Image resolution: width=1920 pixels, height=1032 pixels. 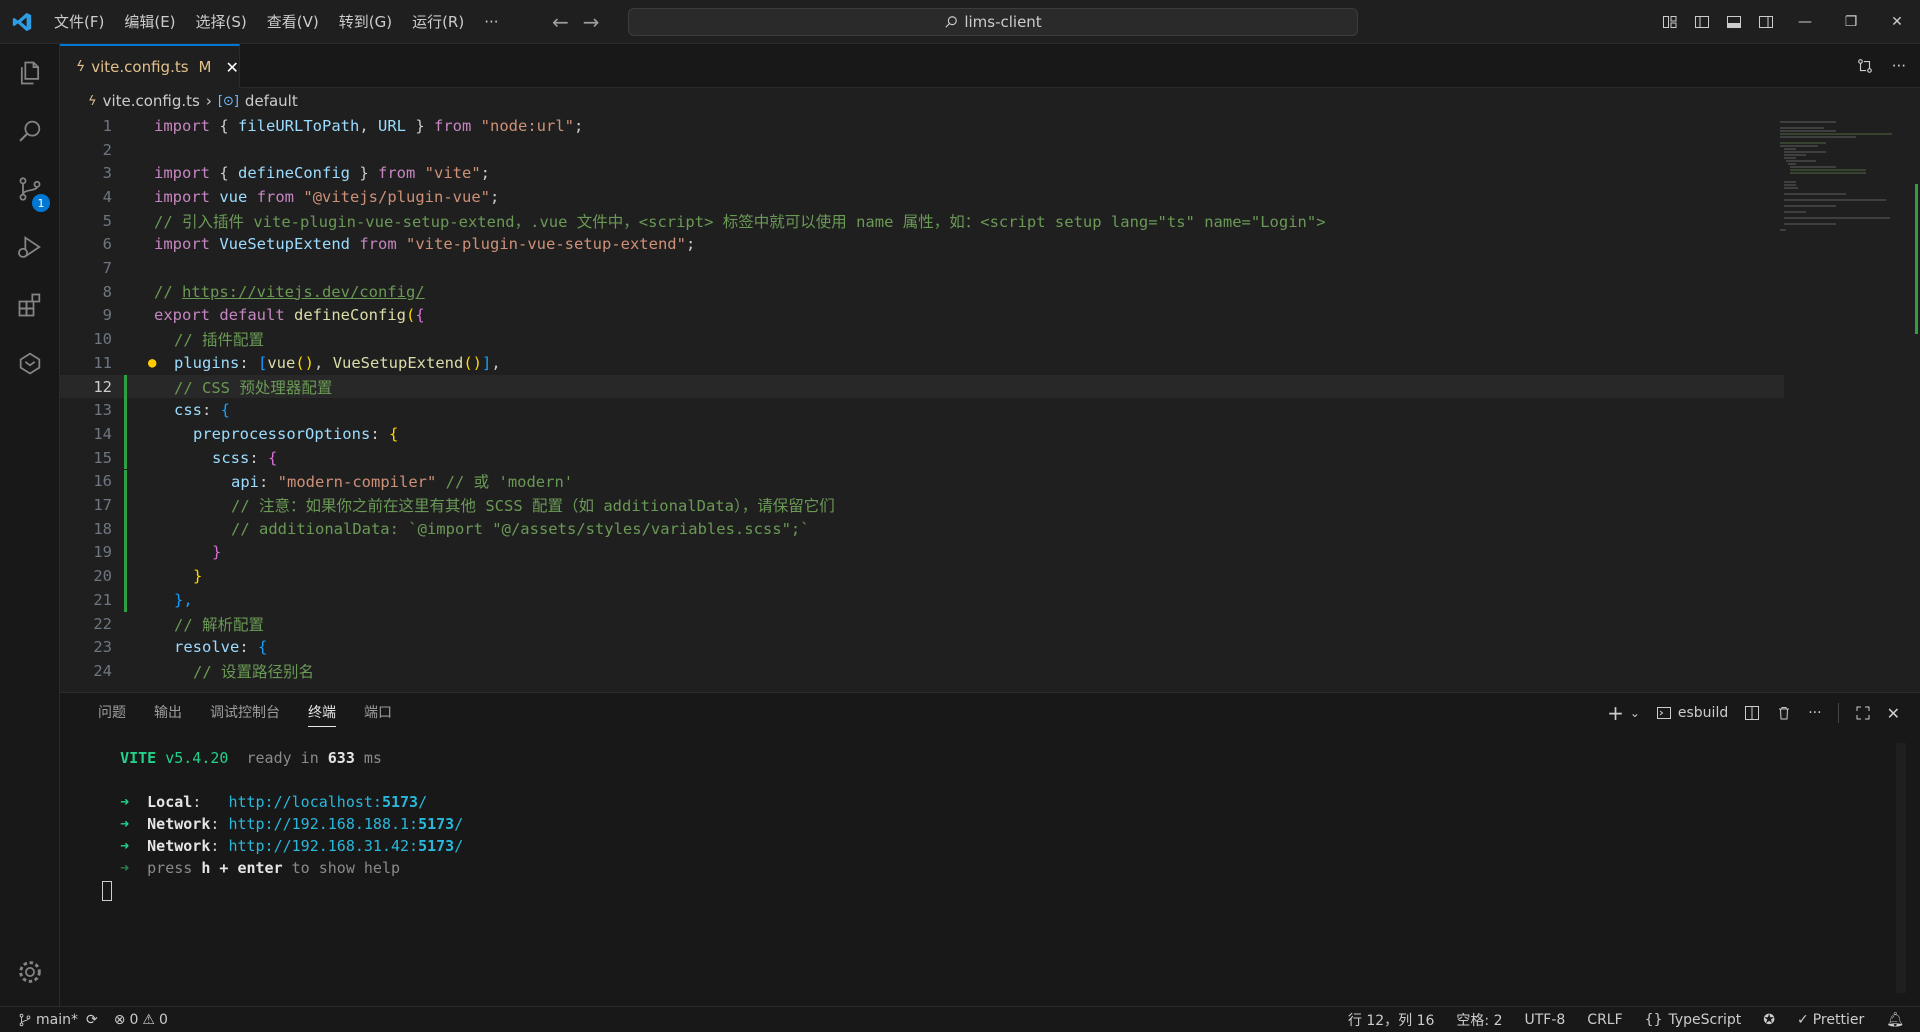 What do you see at coordinates (1838, 1020) in the screenshot?
I see `prettier-label: Prettier` at bounding box center [1838, 1020].